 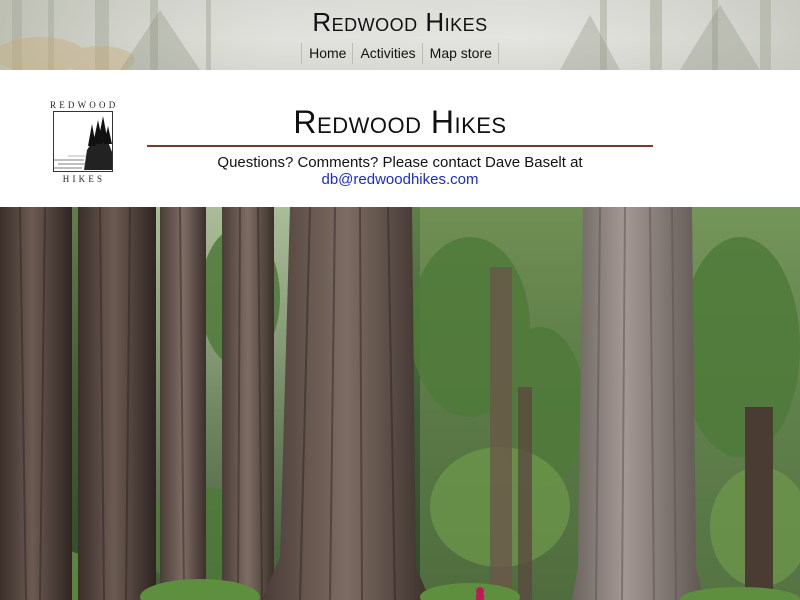 What do you see at coordinates (84, 179) in the screenshot?
I see `logo-bottom-text: HIKES` at bounding box center [84, 179].